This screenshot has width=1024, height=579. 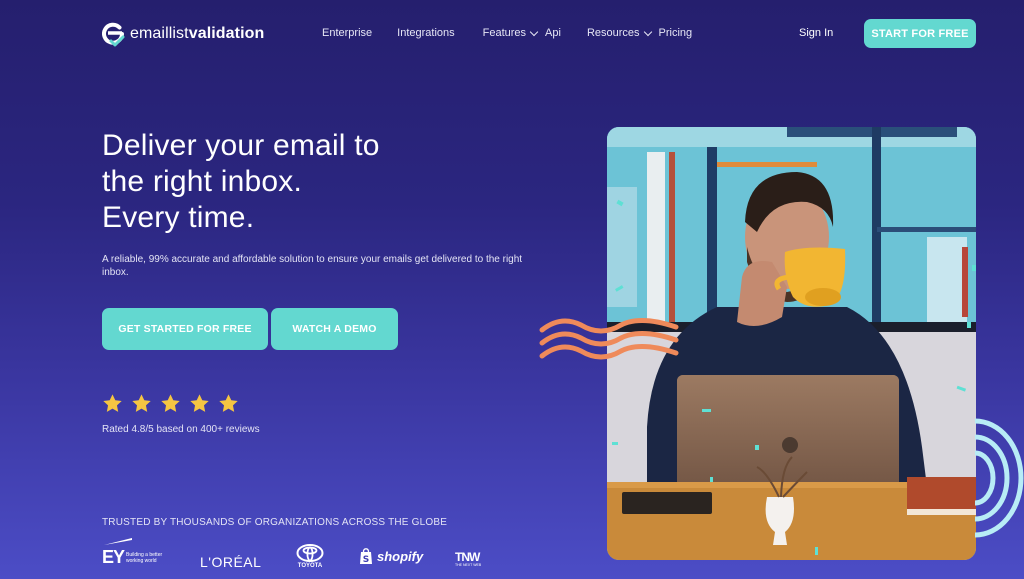 I want to click on nav-link-features: Features, so click(x=511, y=33).